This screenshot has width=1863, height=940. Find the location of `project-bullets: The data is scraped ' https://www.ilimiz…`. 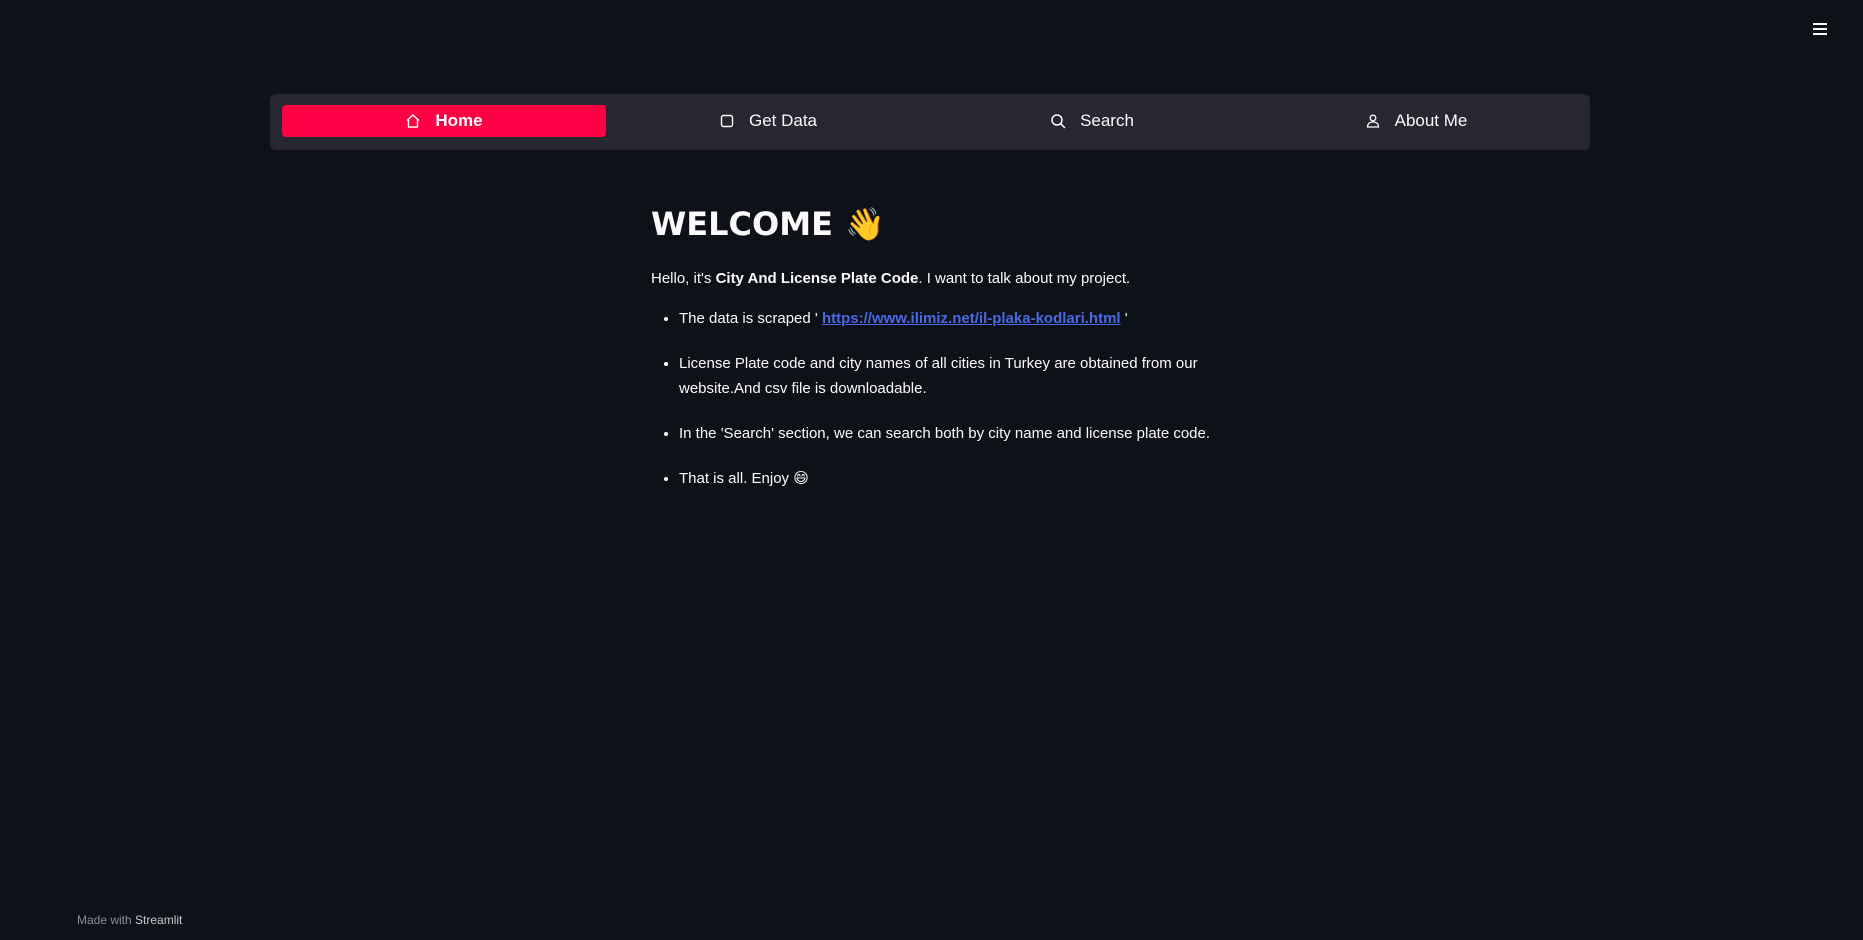

project-bullets: The data is scraped ' https://www.ilimiz… is located at coordinates (941, 398).